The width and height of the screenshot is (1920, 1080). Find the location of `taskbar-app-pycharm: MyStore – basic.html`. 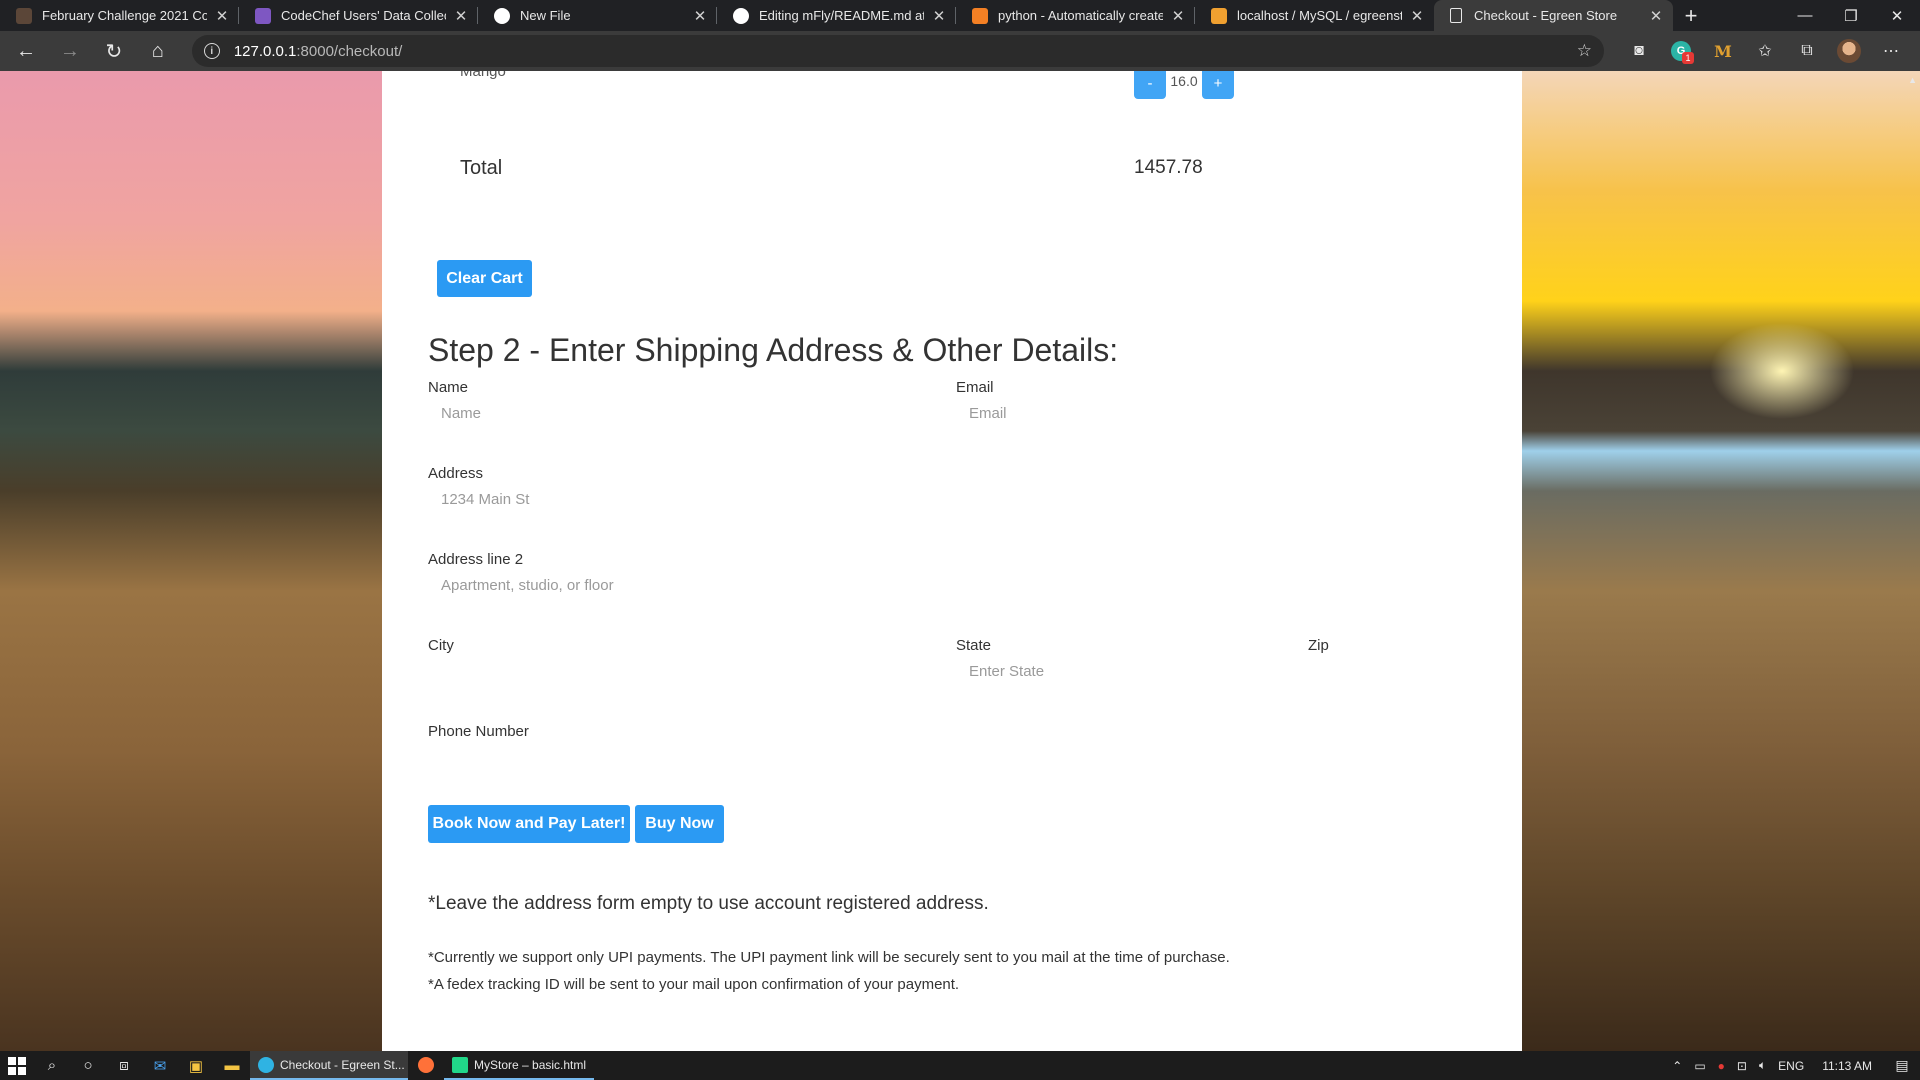

taskbar-app-pycharm: MyStore – basic.html is located at coordinates (519, 1065).